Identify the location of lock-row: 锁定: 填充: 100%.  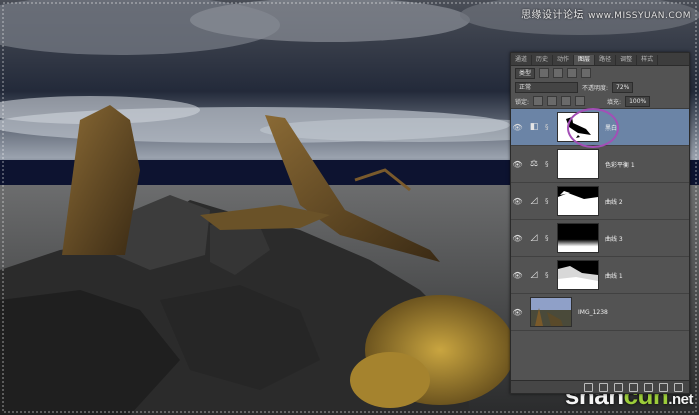
(600, 101).